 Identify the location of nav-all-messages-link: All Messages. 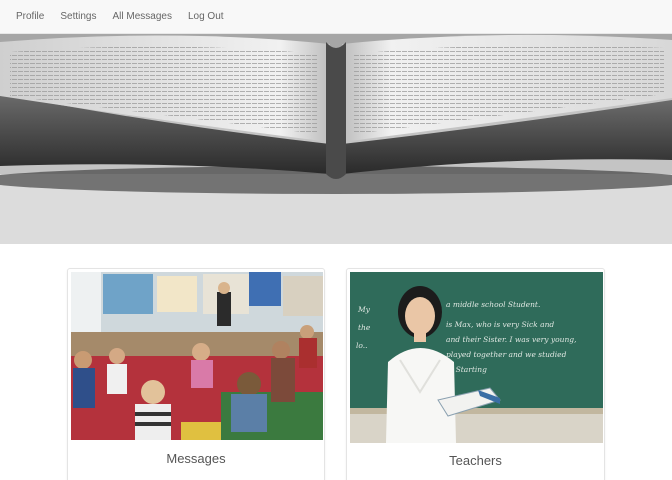
(142, 17).